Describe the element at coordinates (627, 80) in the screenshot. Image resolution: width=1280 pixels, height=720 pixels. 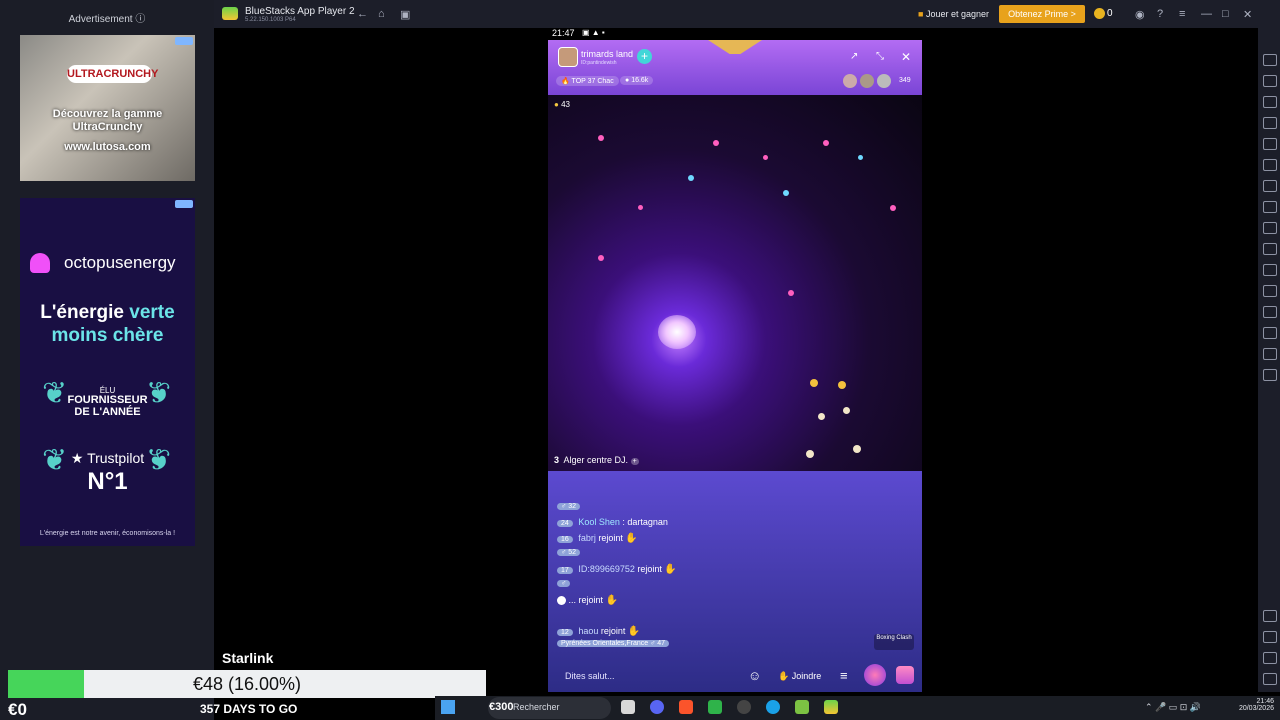
I see `coin-small-icon: ●` at that location.